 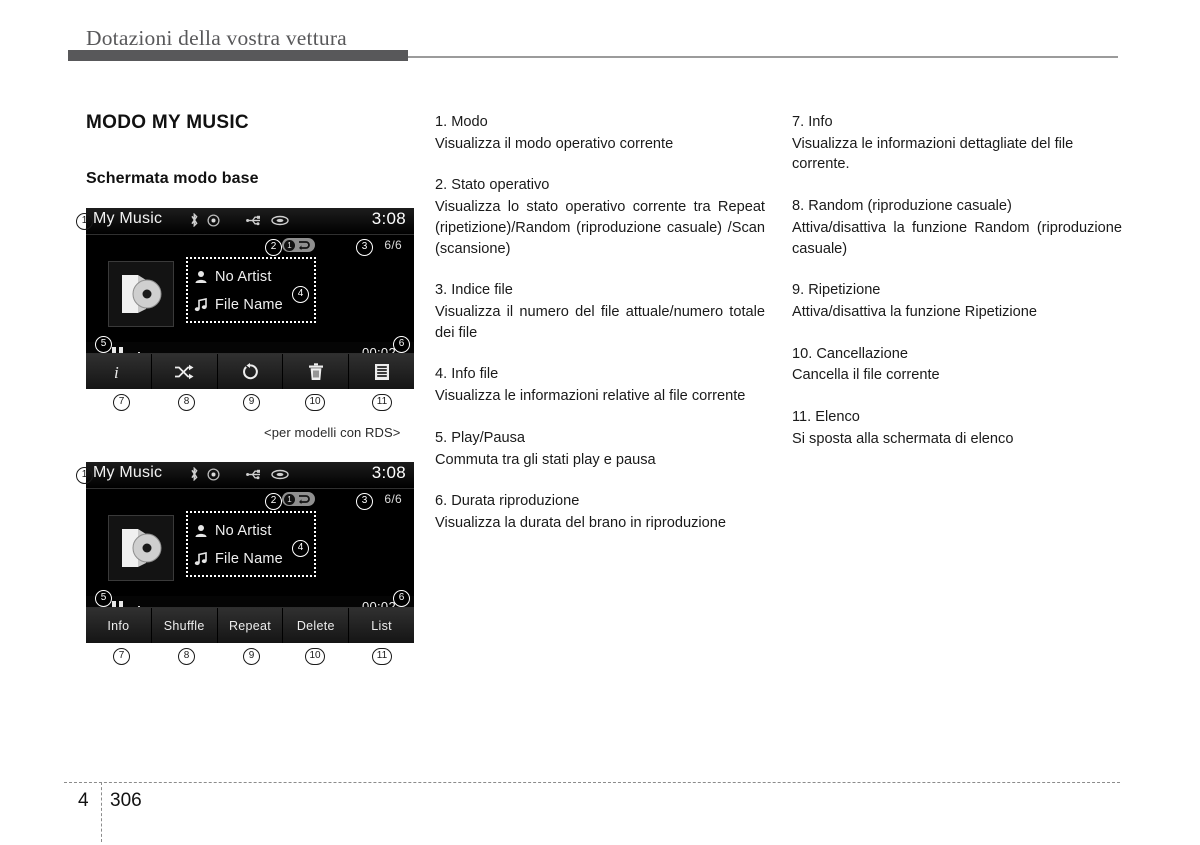 What do you see at coordinates (103, 598) in the screenshot?
I see `callout-5-rds: 5` at bounding box center [103, 598].